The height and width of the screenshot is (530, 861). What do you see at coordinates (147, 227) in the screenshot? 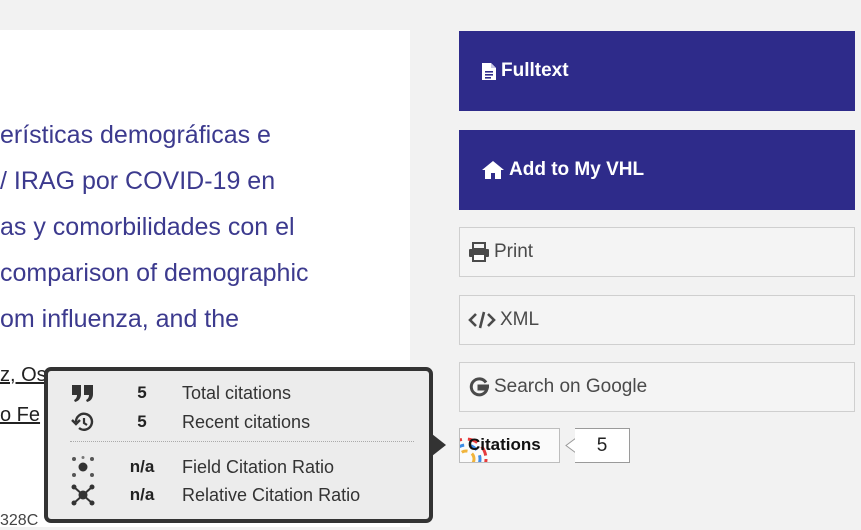
I see `title-line-3: as y comorbilidades con el` at bounding box center [147, 227].